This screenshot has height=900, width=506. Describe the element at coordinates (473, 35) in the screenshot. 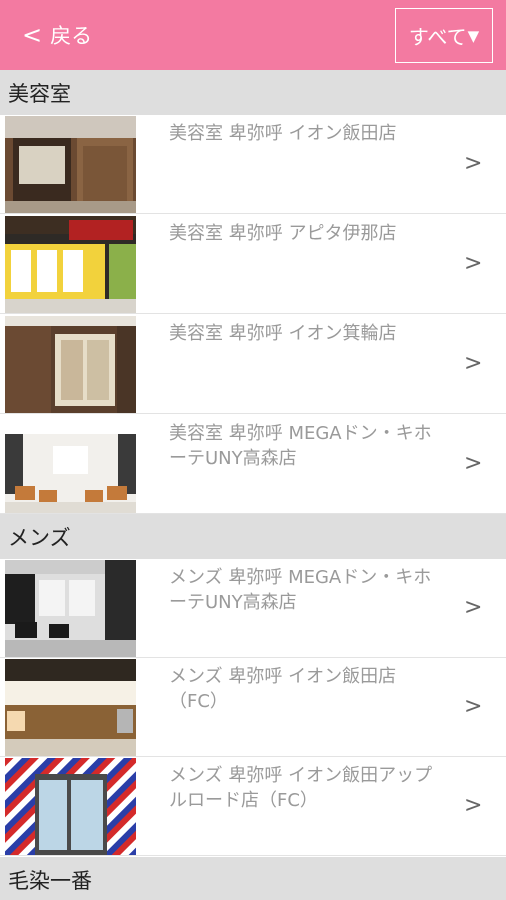

I see `triangle-down-icon: ▼` at that location.